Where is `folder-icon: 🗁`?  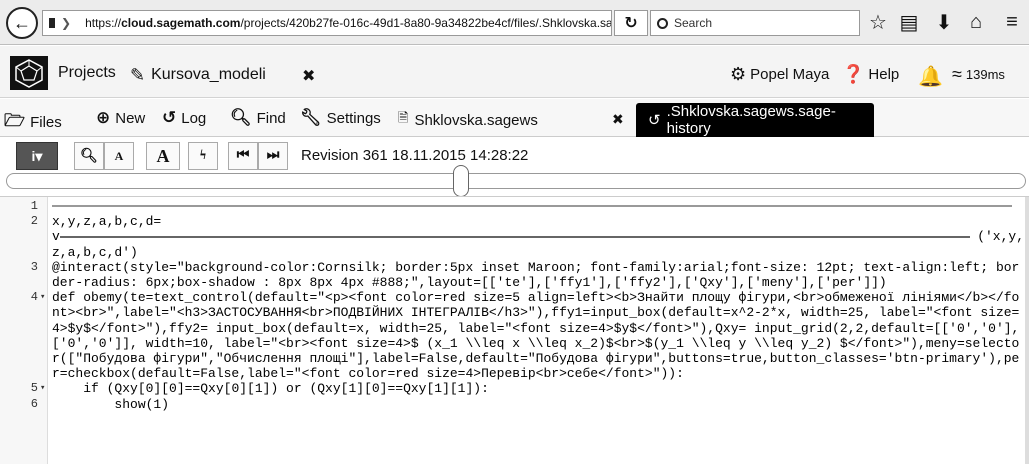
folder-icon: 🗁 is located at coordinates (15, 120).